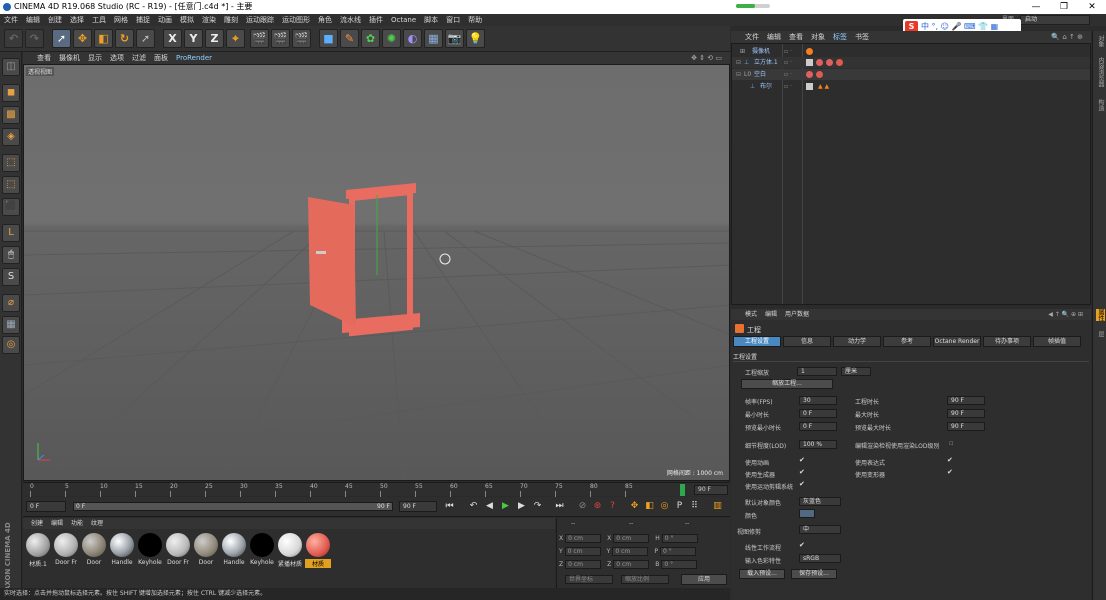 This screenshot has width=1106, height=600. What do you see at coordinates (820, 529) in the screenshot?
I see `view-clip-dropdown: 中` at bounding box center [820, 529].